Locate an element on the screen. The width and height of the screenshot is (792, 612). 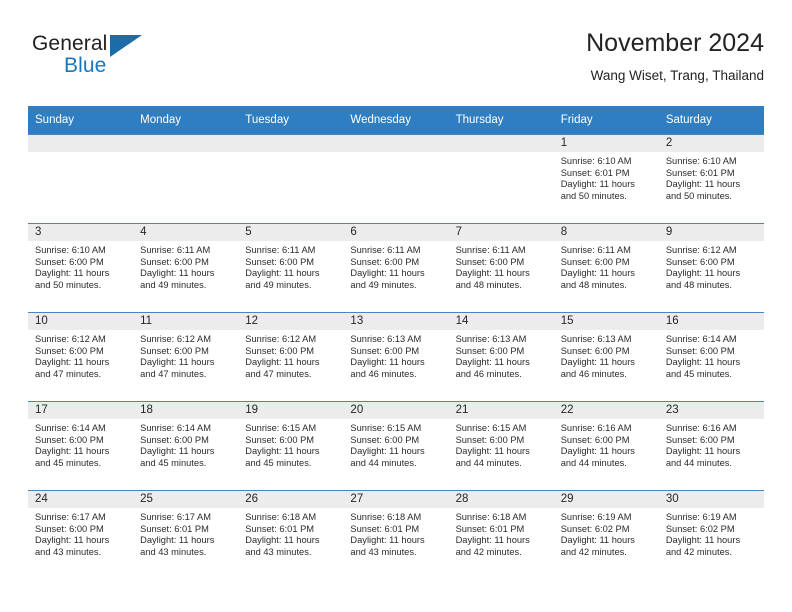
weekday-header-wednesday: Wednesday is located at coordinates (396, 120).